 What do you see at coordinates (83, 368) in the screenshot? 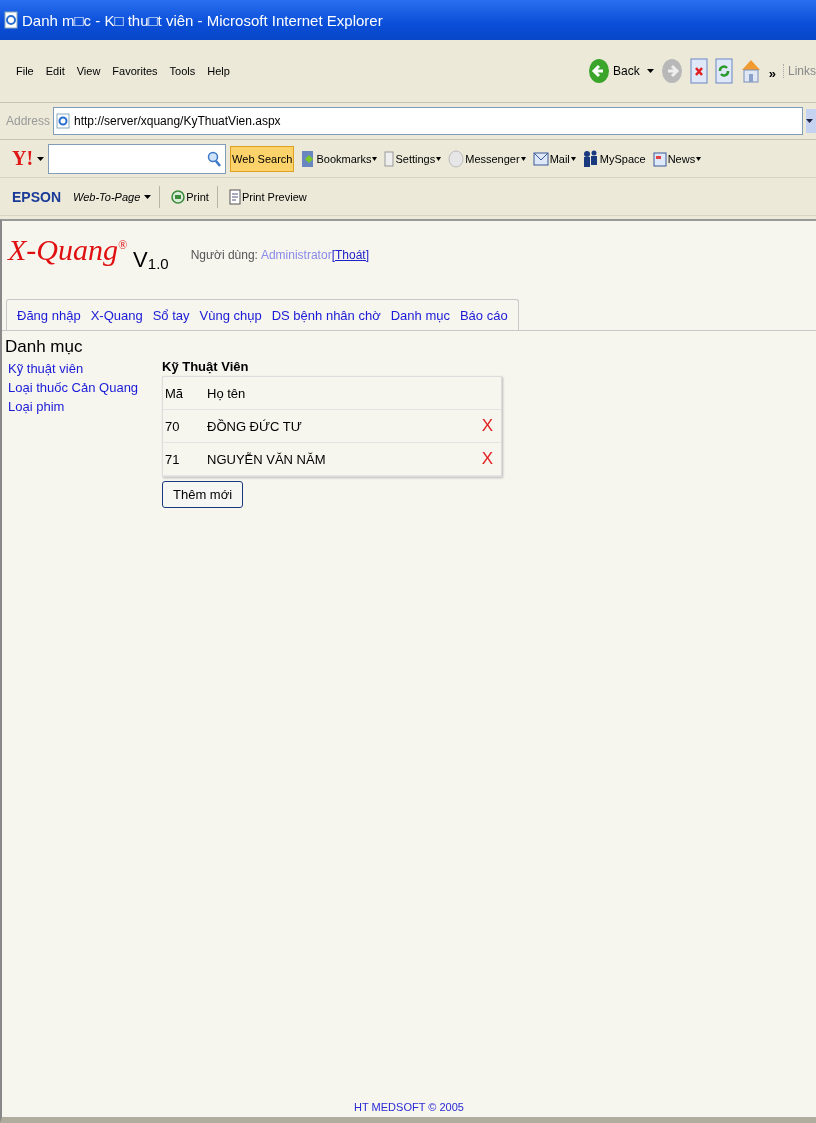
I see `sidebar-link: Kỹ thuật viên` at bounding box center [83, 368].